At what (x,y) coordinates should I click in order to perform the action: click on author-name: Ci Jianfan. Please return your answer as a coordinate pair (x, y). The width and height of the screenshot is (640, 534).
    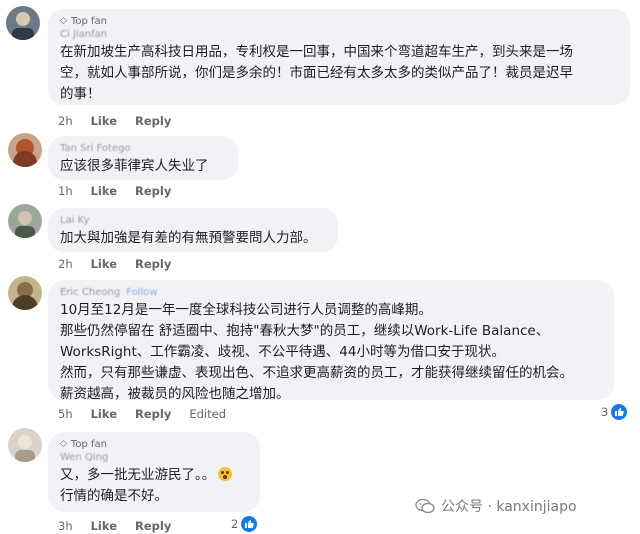
    Looking at the image, I should click on (339, 35).